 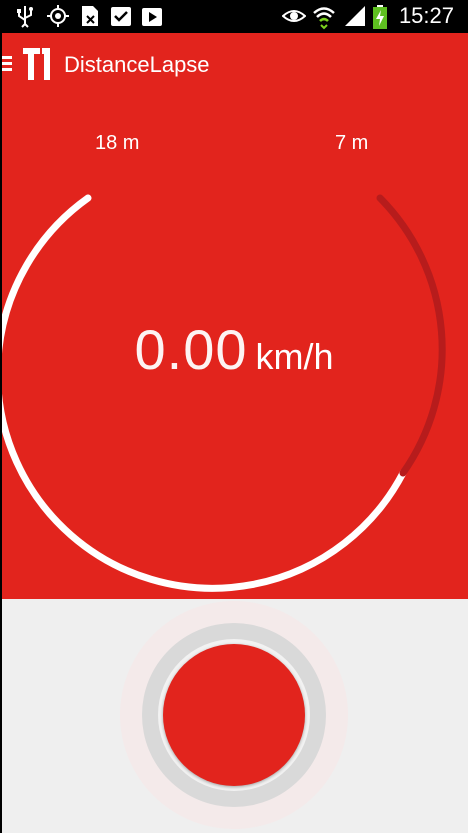 I want to click on signal-icon, so click(x=355, y=16).